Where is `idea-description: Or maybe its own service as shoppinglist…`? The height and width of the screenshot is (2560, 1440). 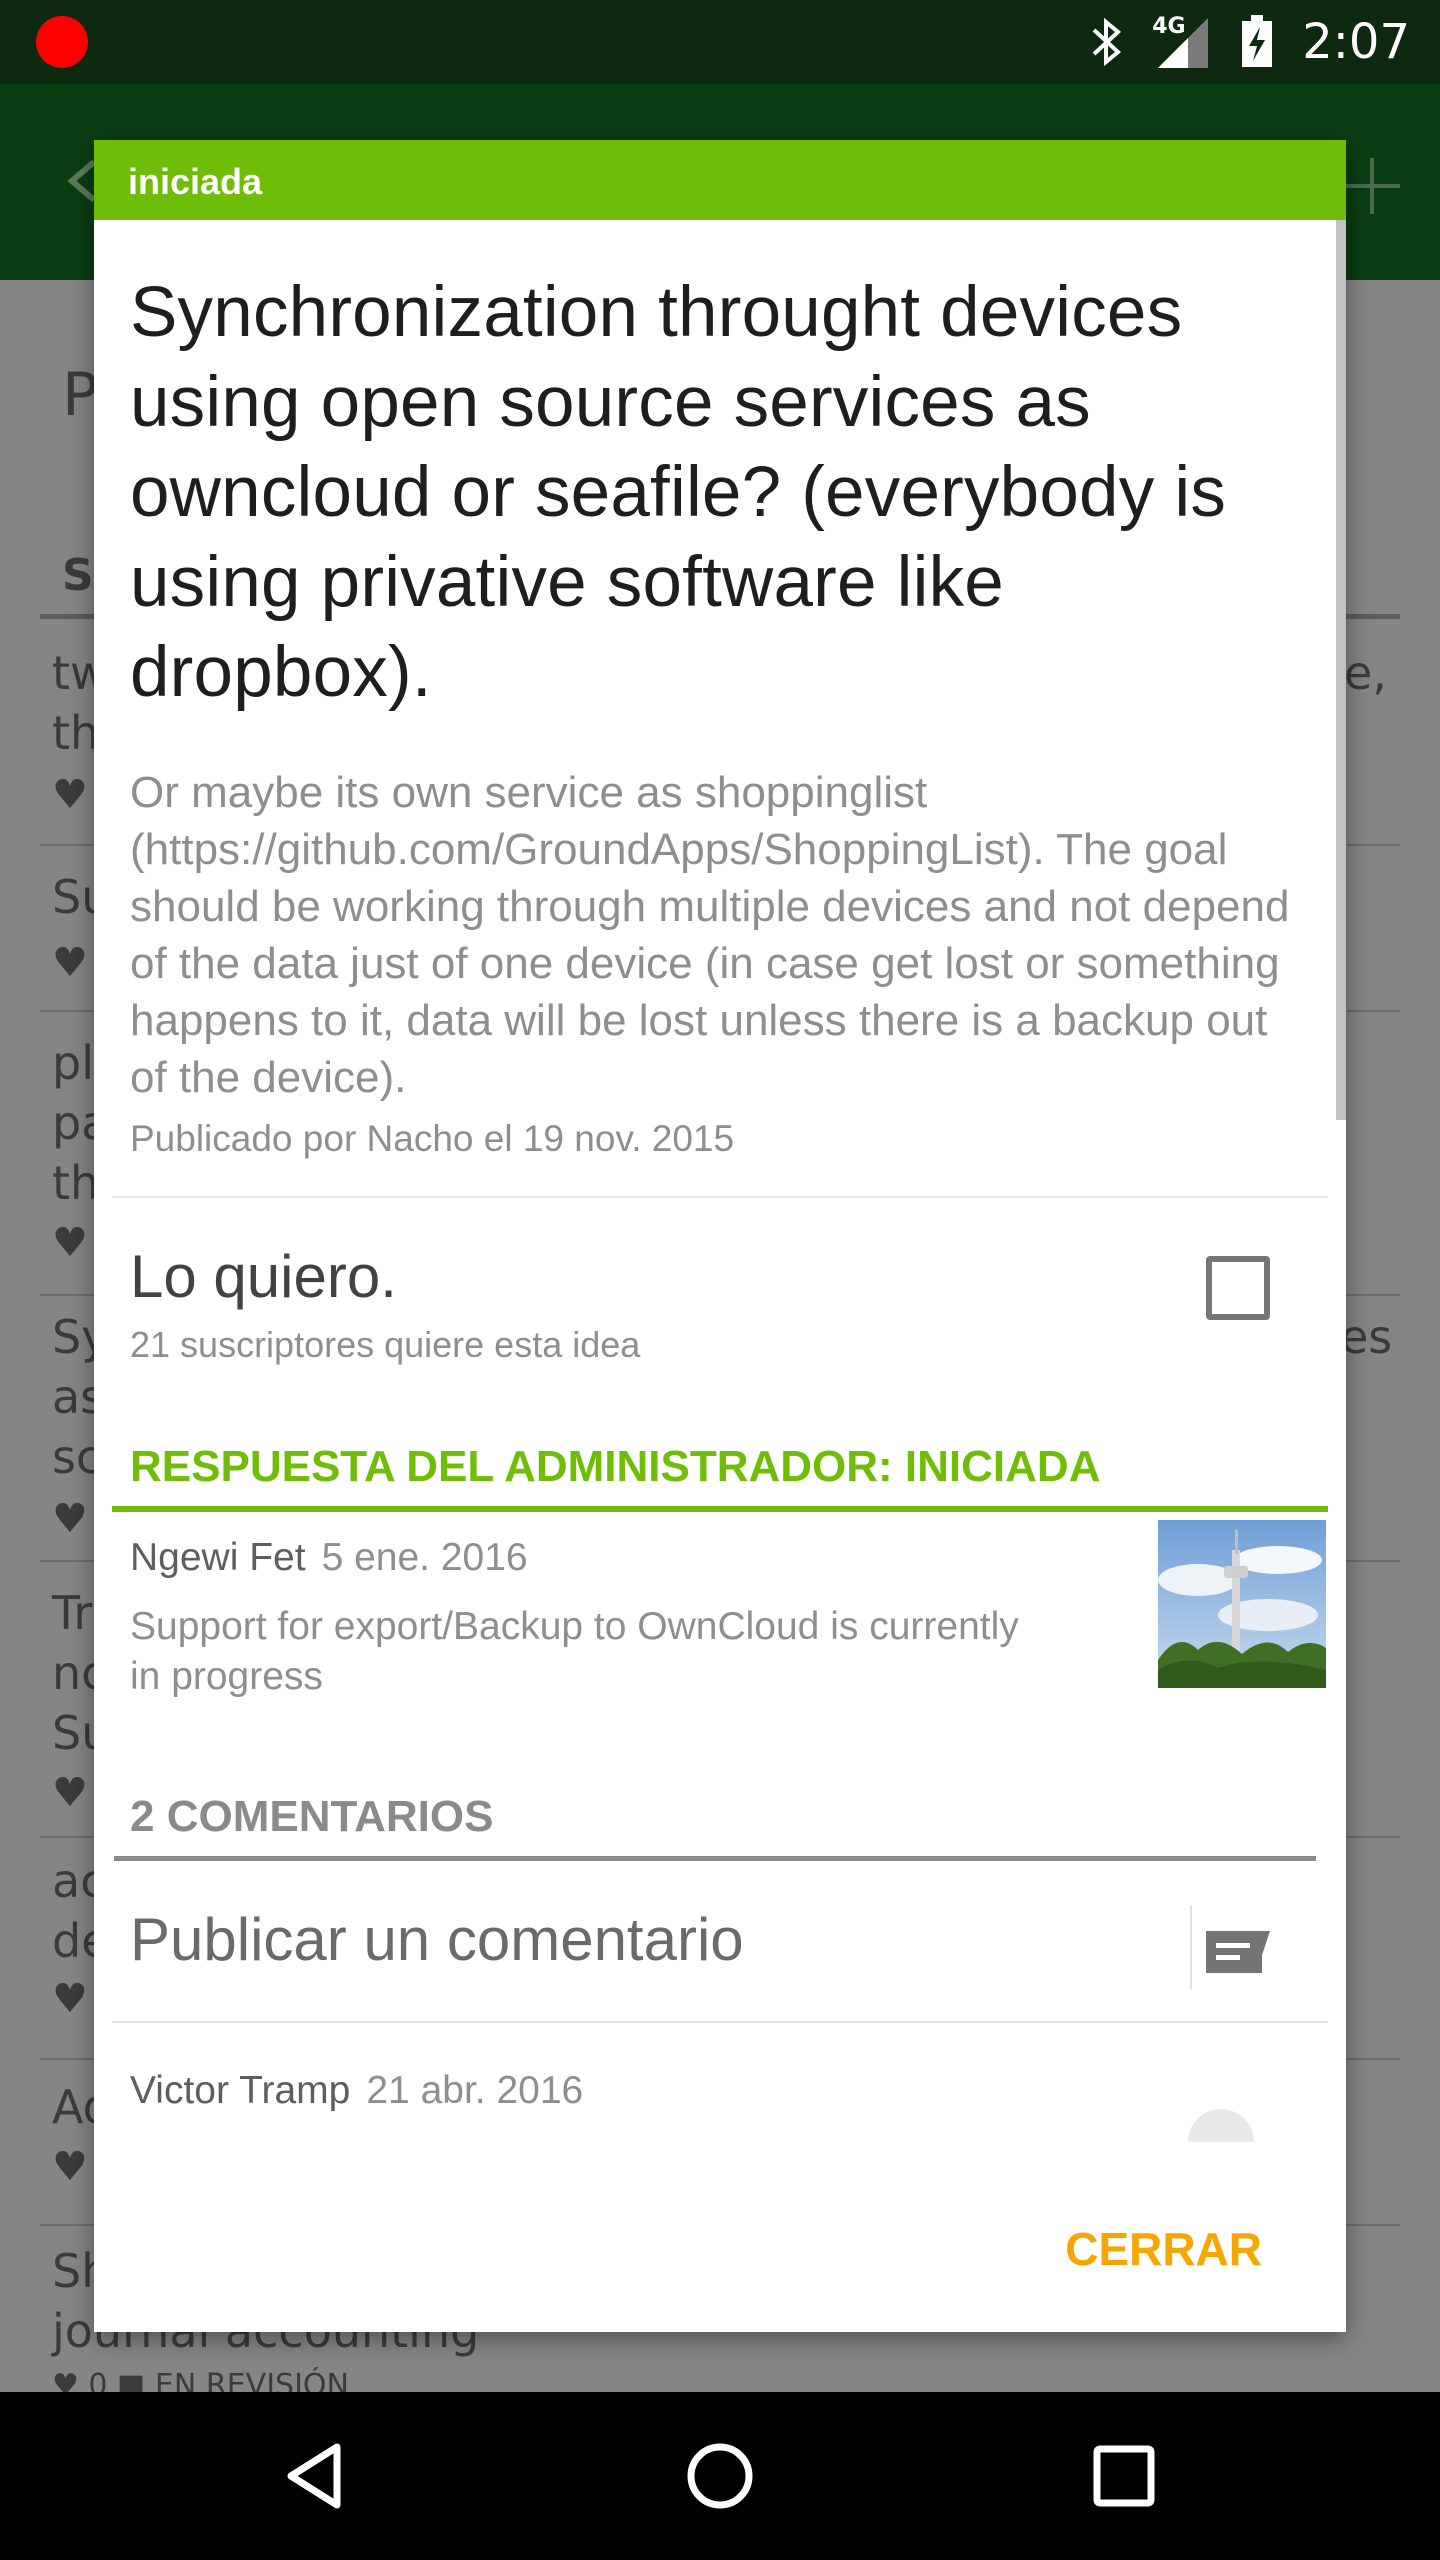 idea-description: Or maybe its own service as shoppinglist… is located at coordinates (710, 935).